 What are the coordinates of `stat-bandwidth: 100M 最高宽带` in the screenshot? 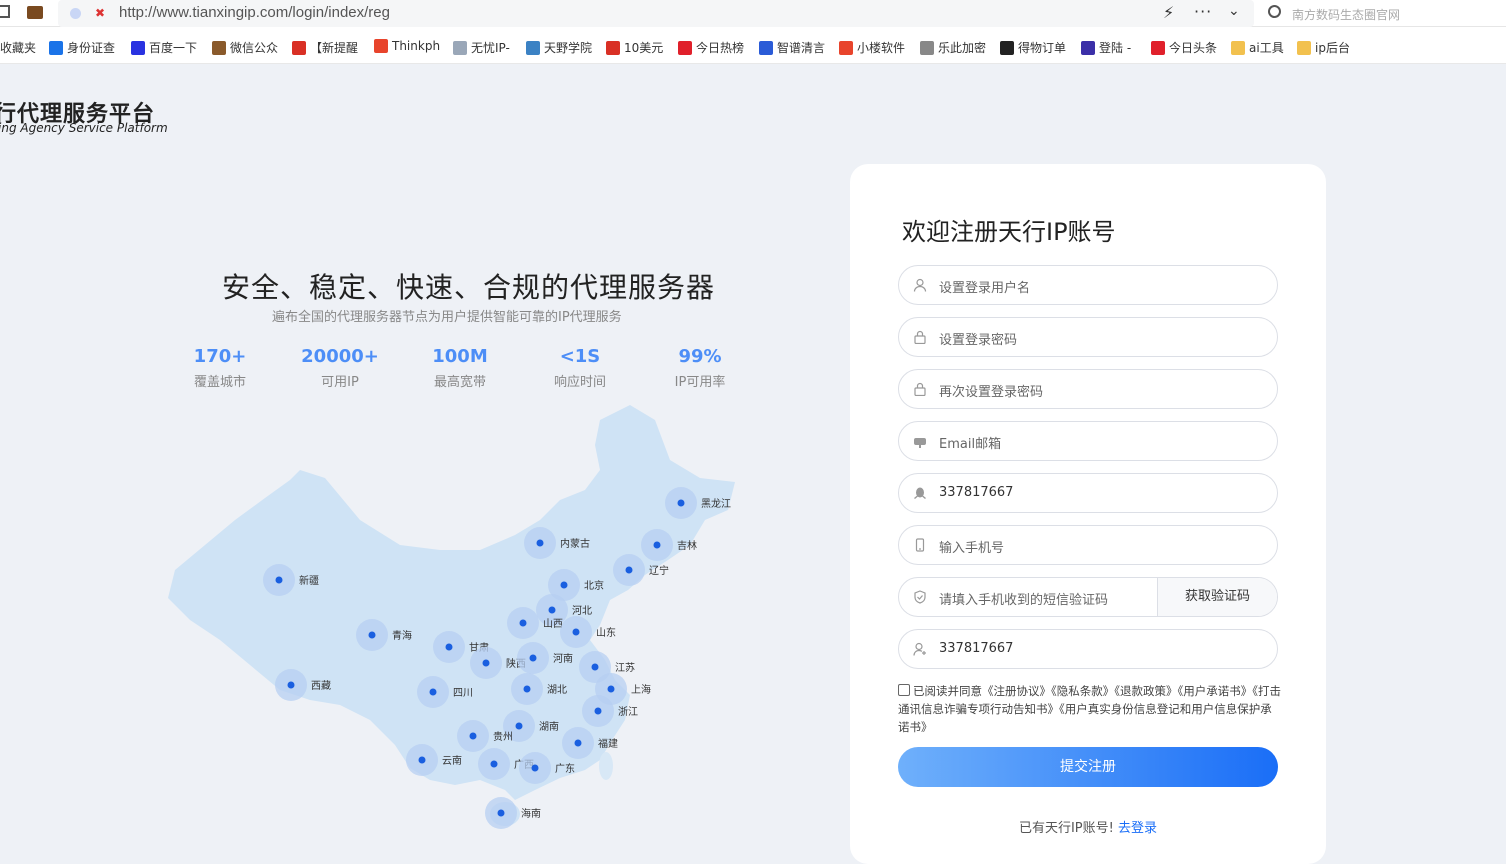 It's located at (460, 368).